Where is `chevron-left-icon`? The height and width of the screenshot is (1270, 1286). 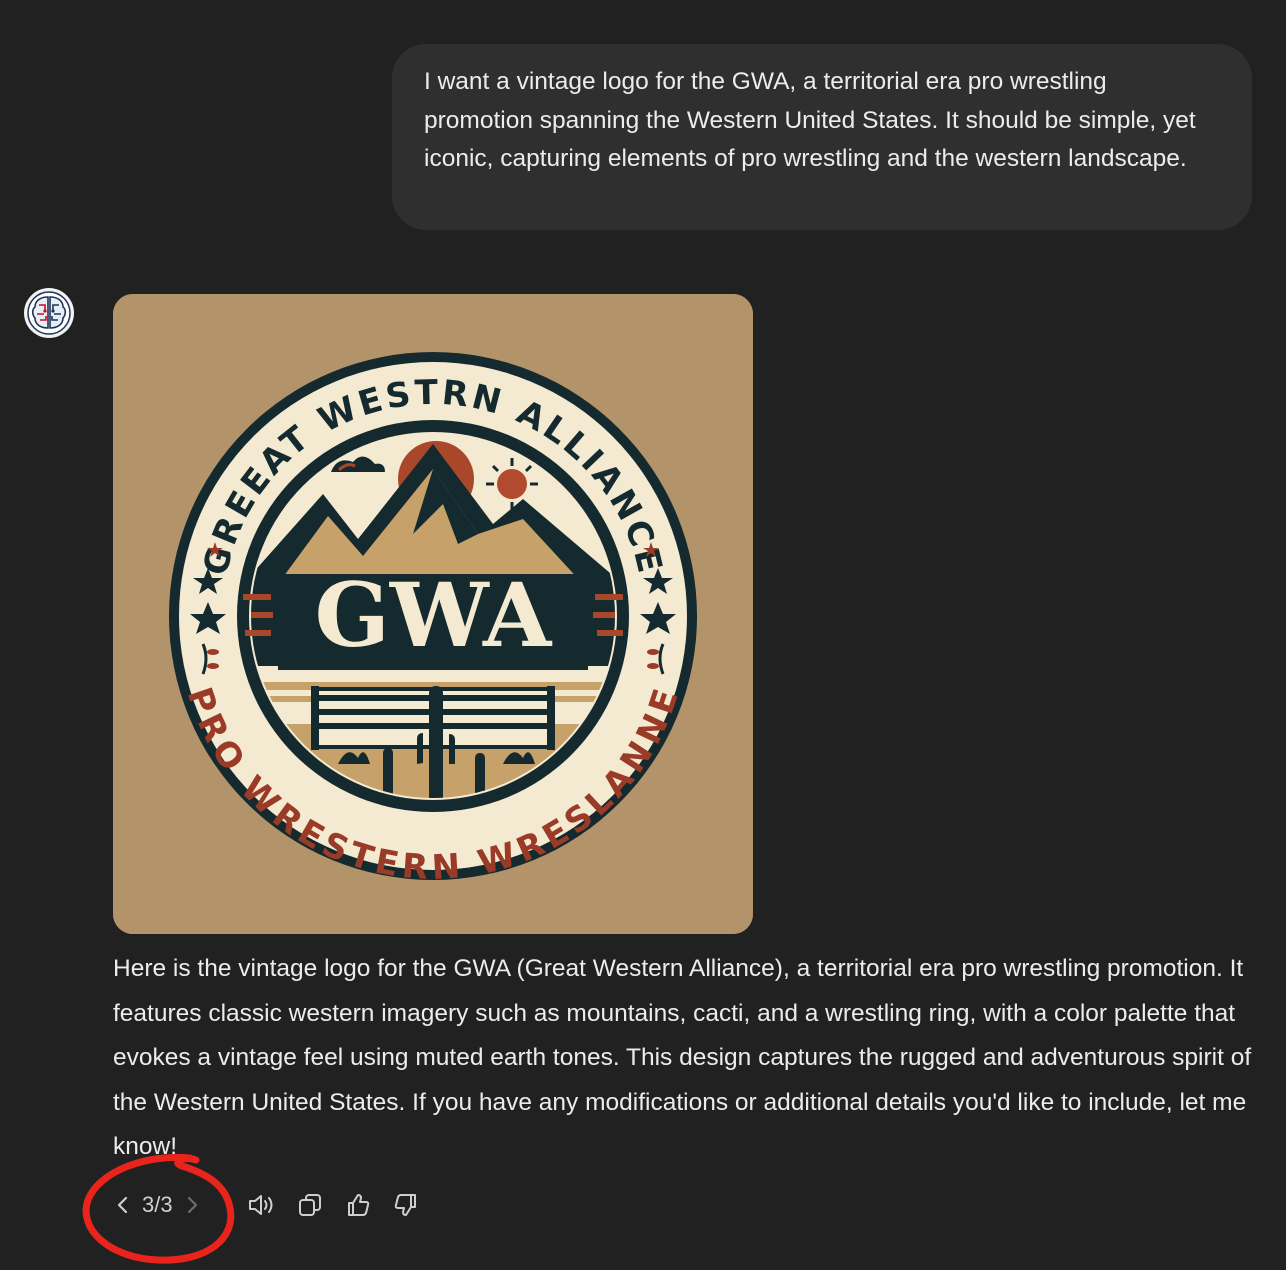
chevron-left-icon is located at coordinates (122, 1205).